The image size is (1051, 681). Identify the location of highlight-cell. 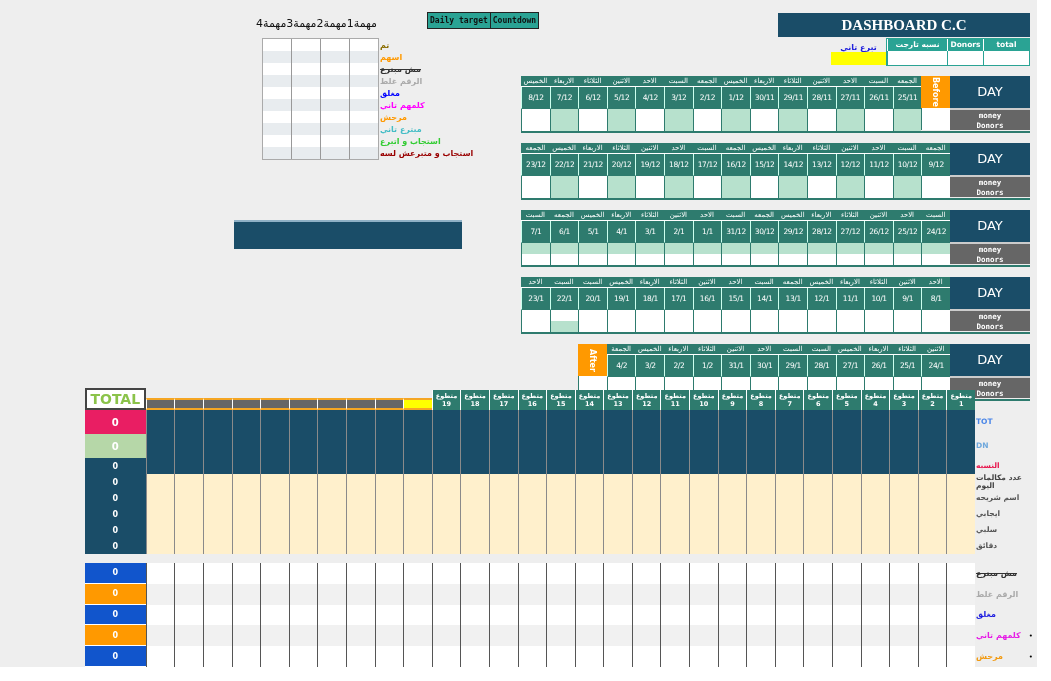
(858, 58).